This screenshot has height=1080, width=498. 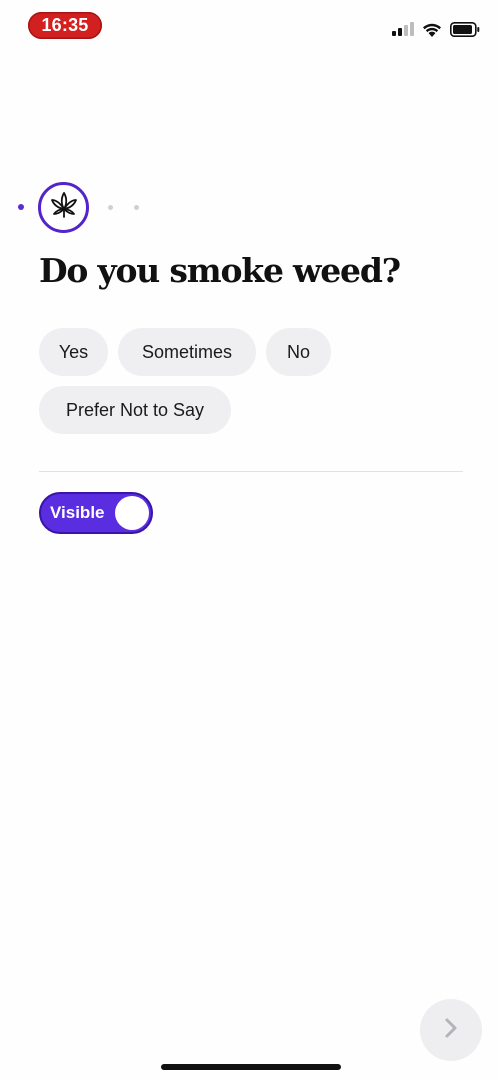 What do you see at coordinates (298, 352) in the screenshot?
I see `option-no: No` at bounding box center [298, 352].